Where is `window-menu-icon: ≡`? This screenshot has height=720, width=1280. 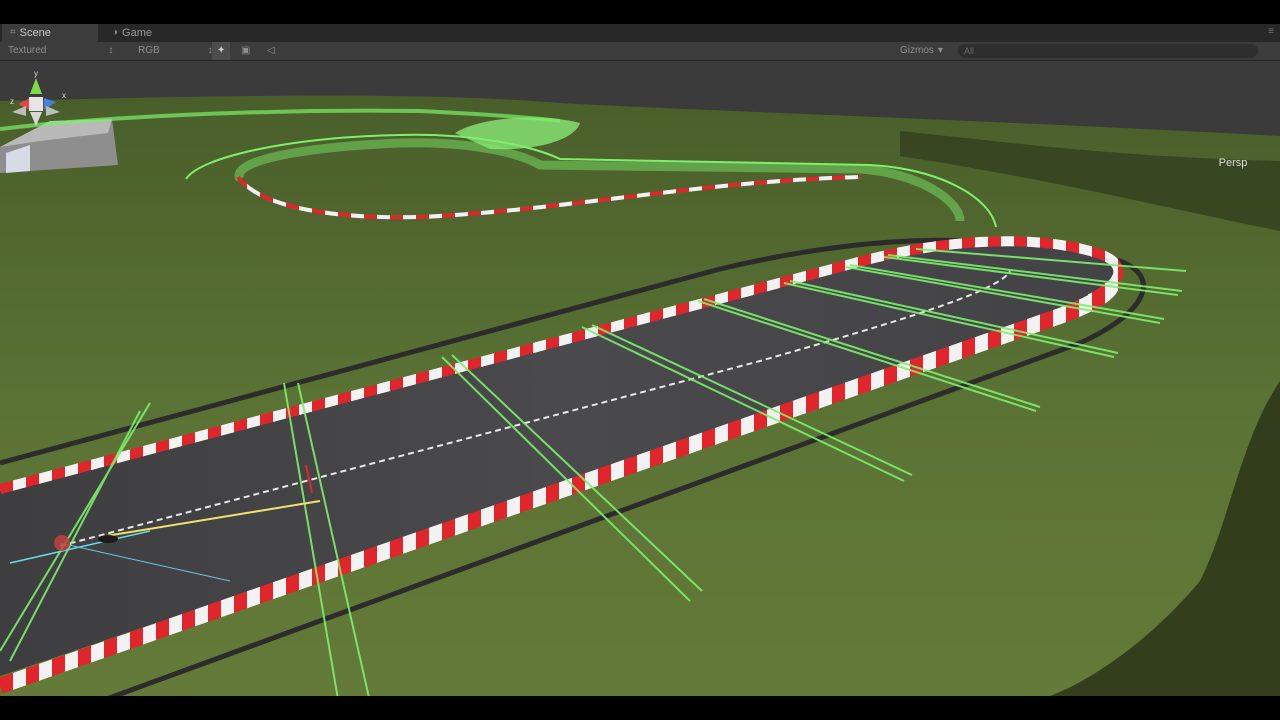
window-menu-icon: ≡ is located at coordinates (1271, 31).